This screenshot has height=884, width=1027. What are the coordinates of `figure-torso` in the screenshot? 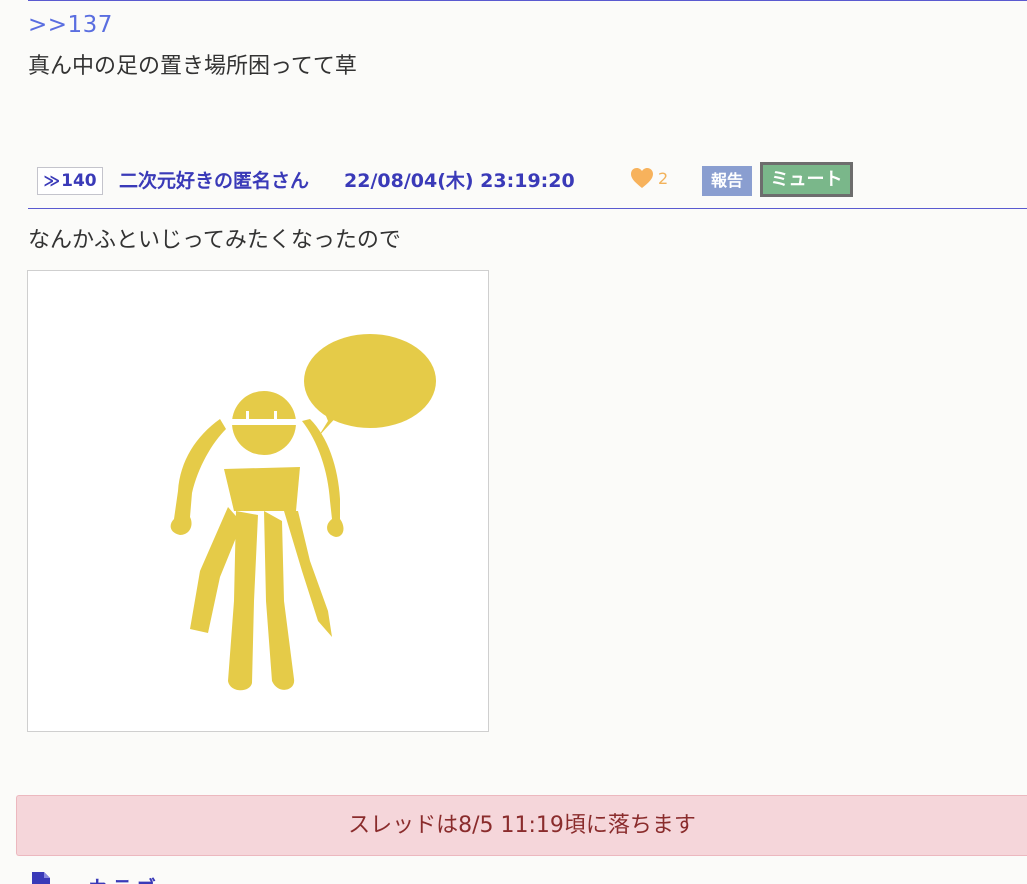 It's located at (262, 489).